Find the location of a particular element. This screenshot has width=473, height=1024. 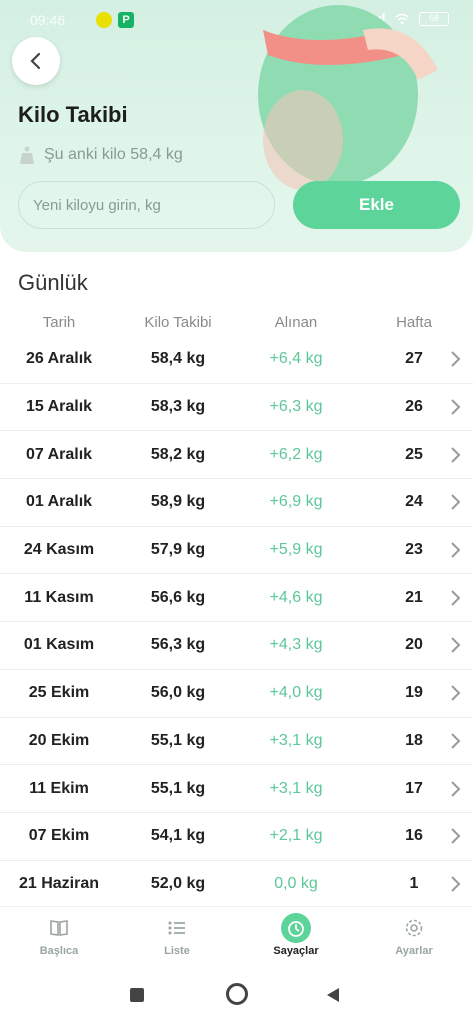

table-row: 26 Aralık 58,4 kg +6,4 kg 27 is located at coordinates (236, 360).